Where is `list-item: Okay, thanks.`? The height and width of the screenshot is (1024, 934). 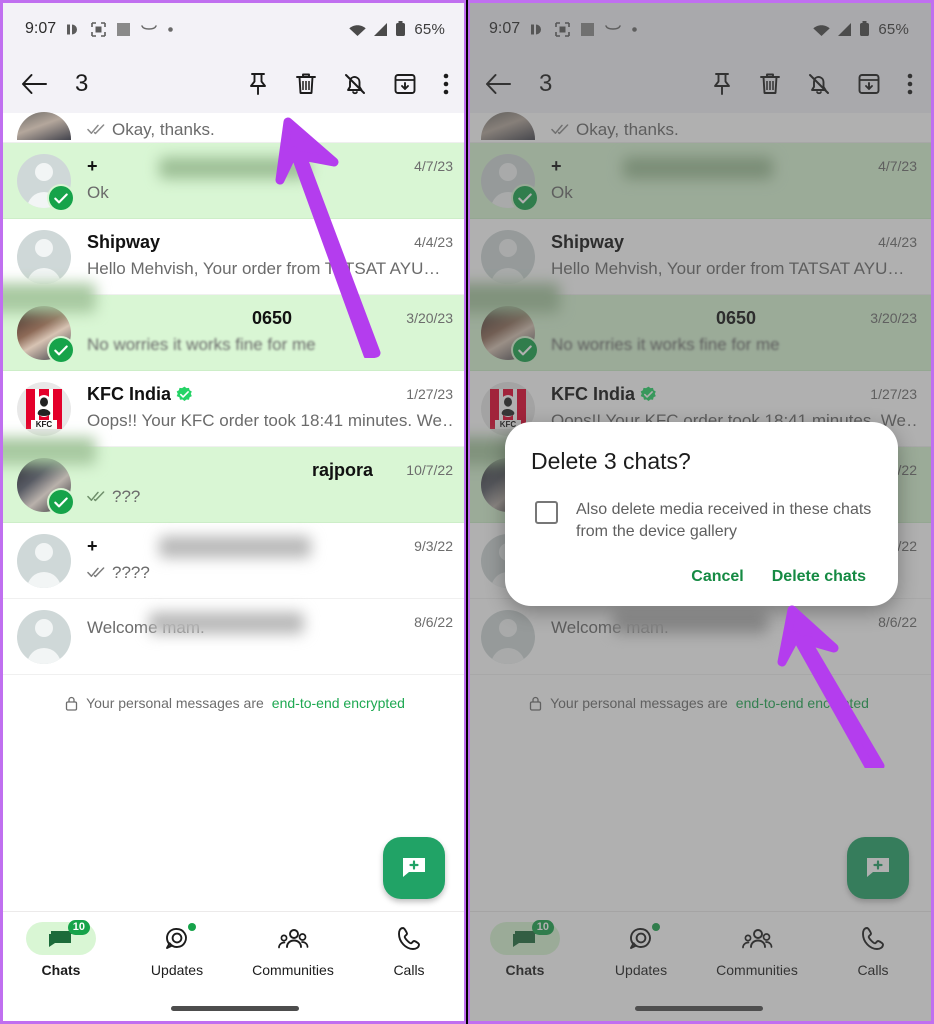 list-item: Okay, thanks. is located at coordinates (235, 127).